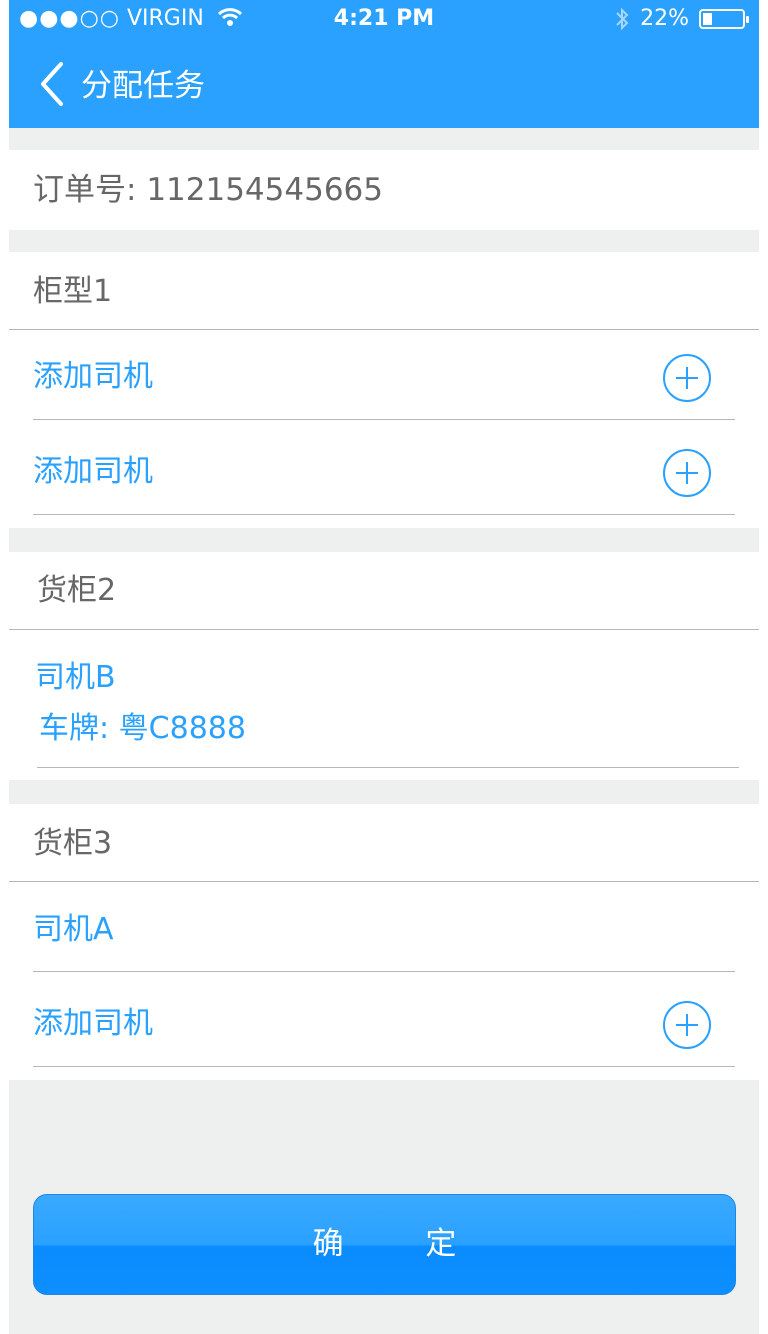  Describe the element at coordinates (384, 84) in the screenshot. I see `nav-bar: 分配任务` at that location.